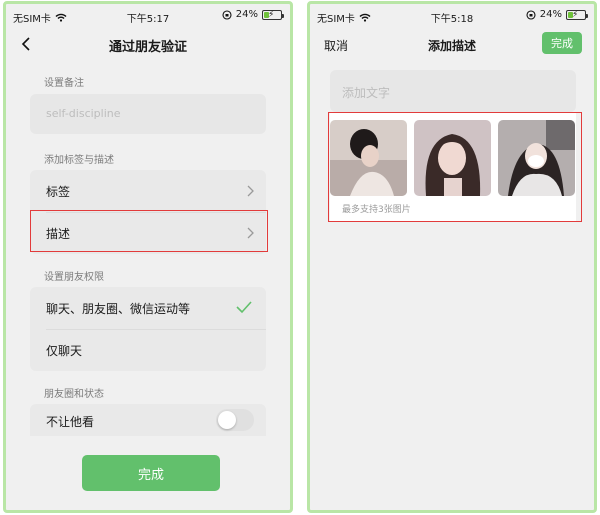 Image resolution: width=600 pixels, height=515 pixels. What do you see at coordinates (453, 91) in the screenshot?
I see `description-text-input: 添加文字` at bounding box center [453, 91].